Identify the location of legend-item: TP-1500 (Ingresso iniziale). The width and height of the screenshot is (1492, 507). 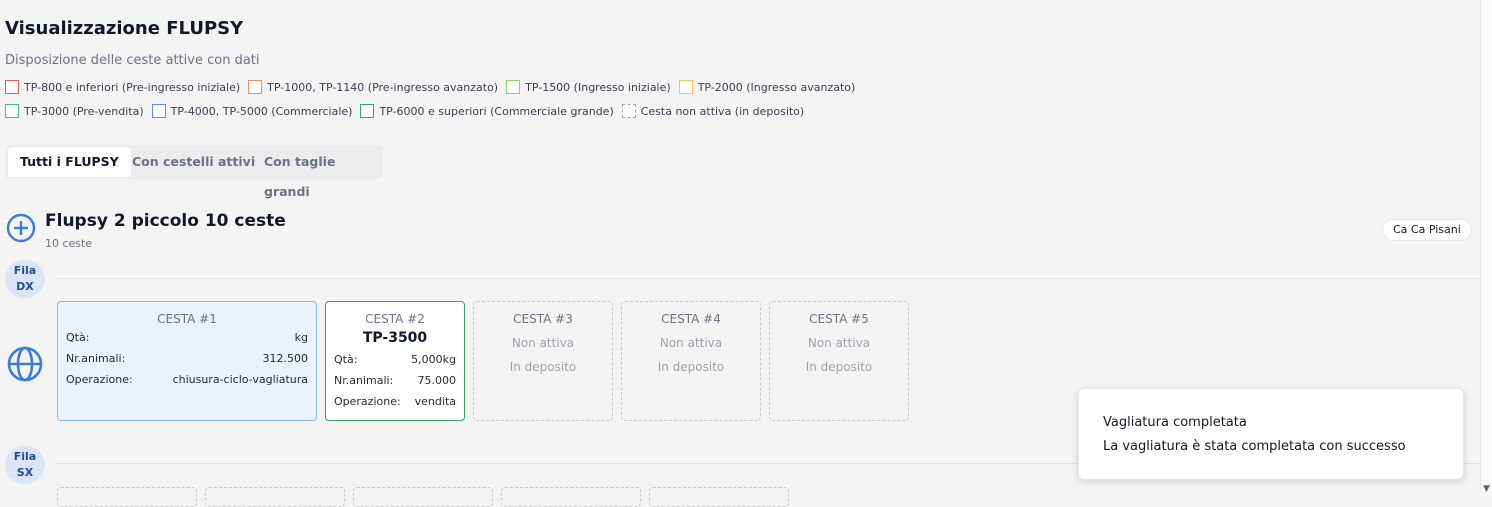
(588, 87).